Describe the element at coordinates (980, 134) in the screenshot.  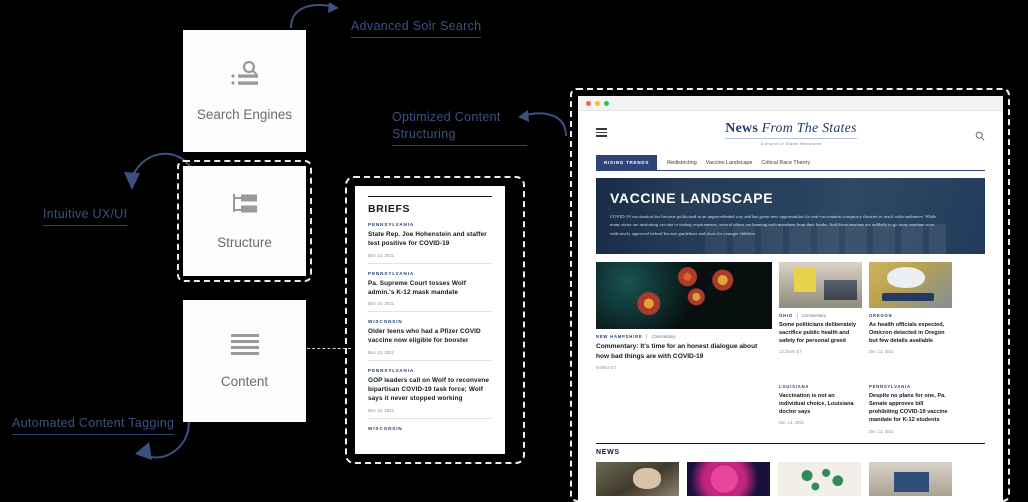
I see `search-icon` at that location.